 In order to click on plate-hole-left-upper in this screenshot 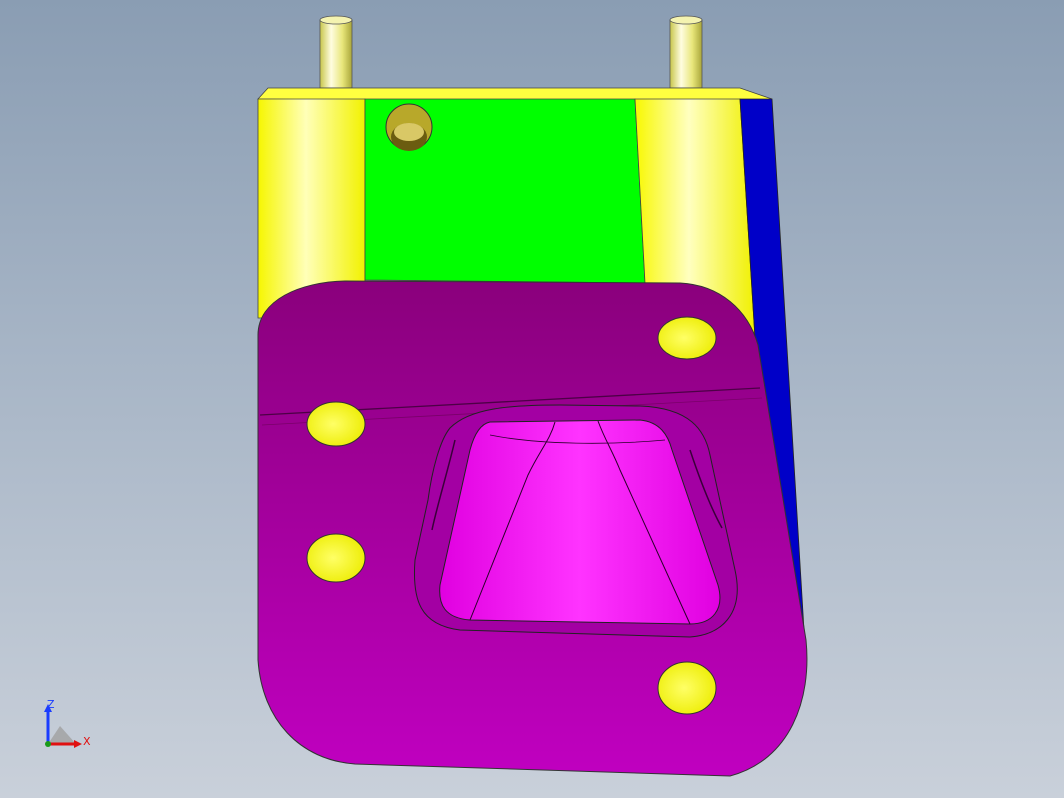, I will do `click(336, 424)`.